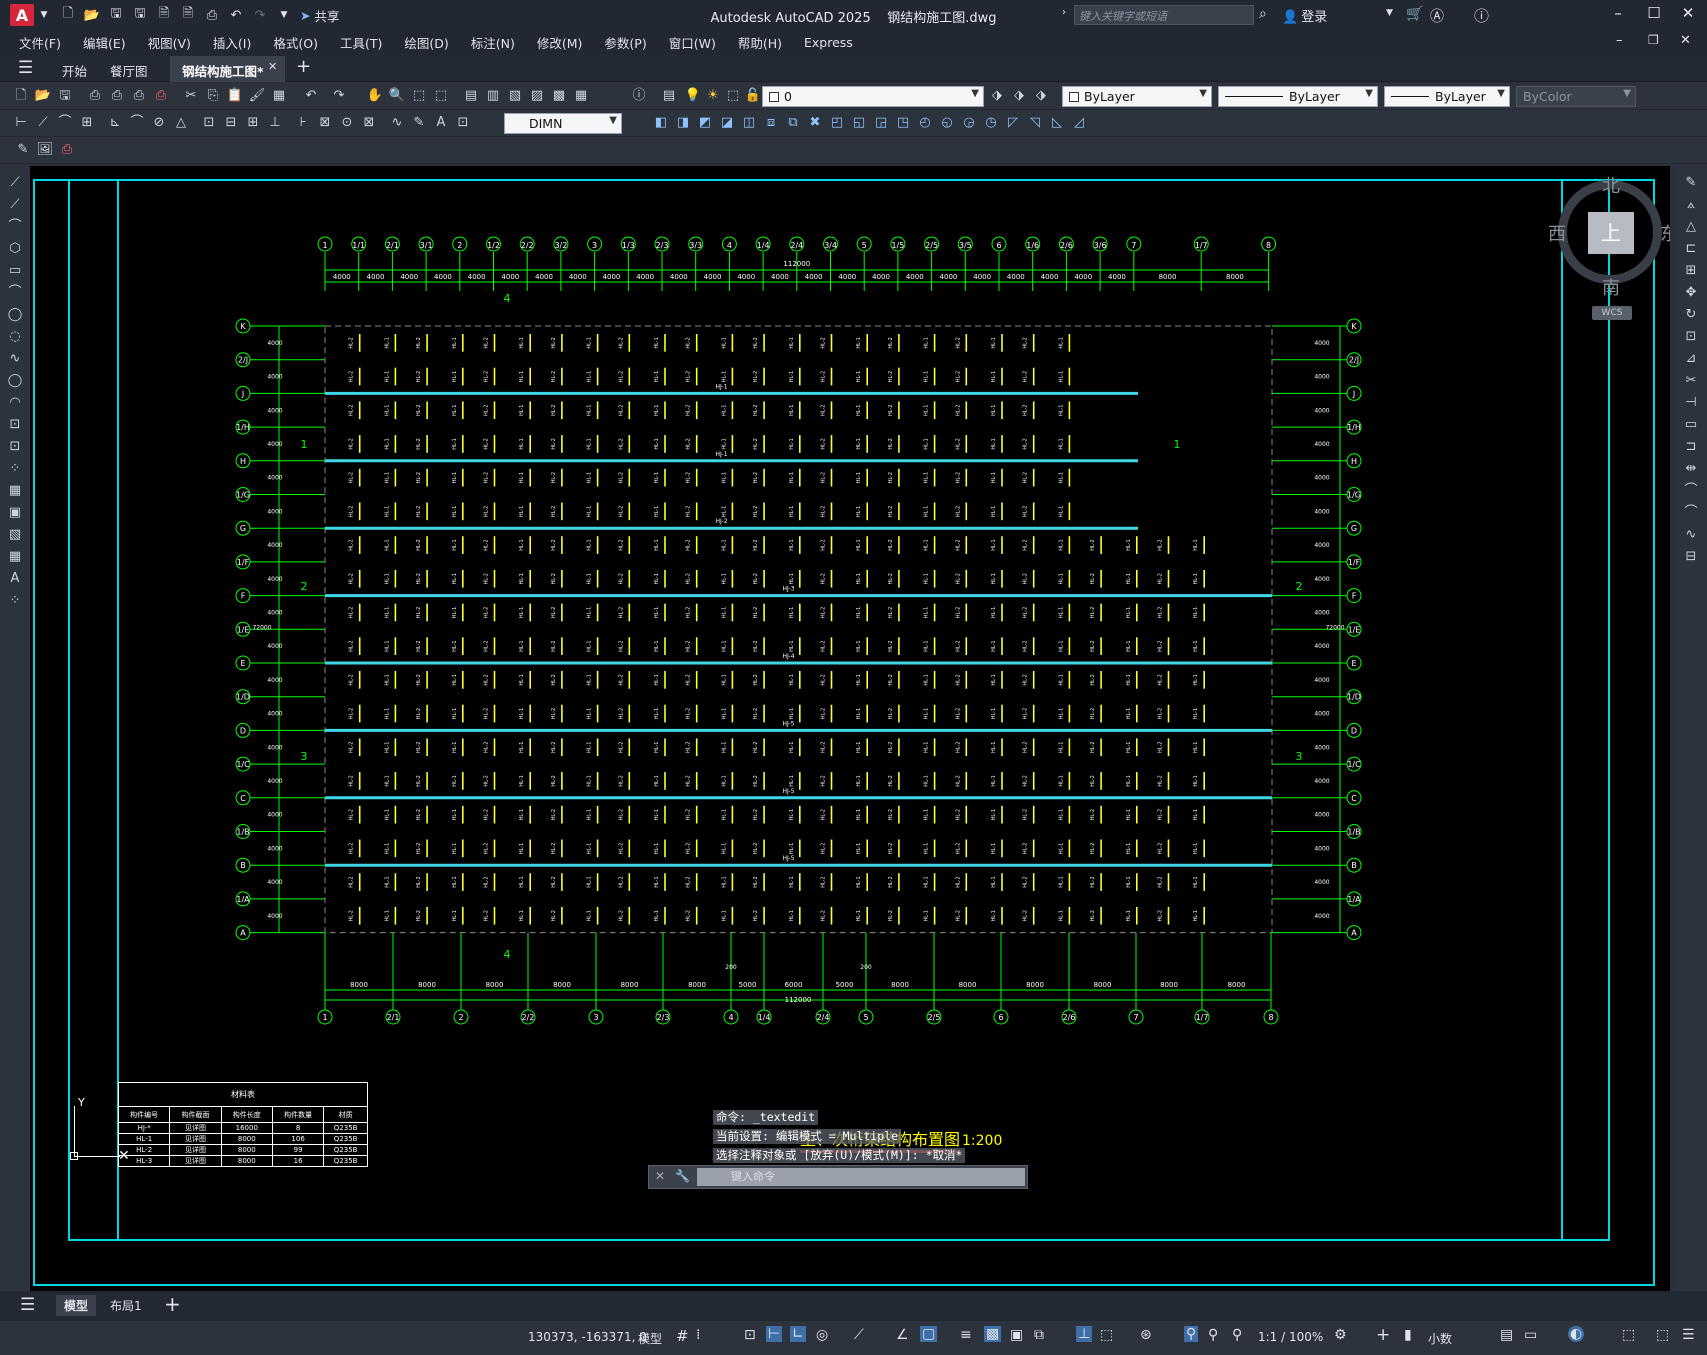 The width and height of the screenshot is (1707, 1355). Describe the element at coordinates (822, 1335) in the screenshot. I see `polar-tracking-icon: ◎` at that location.